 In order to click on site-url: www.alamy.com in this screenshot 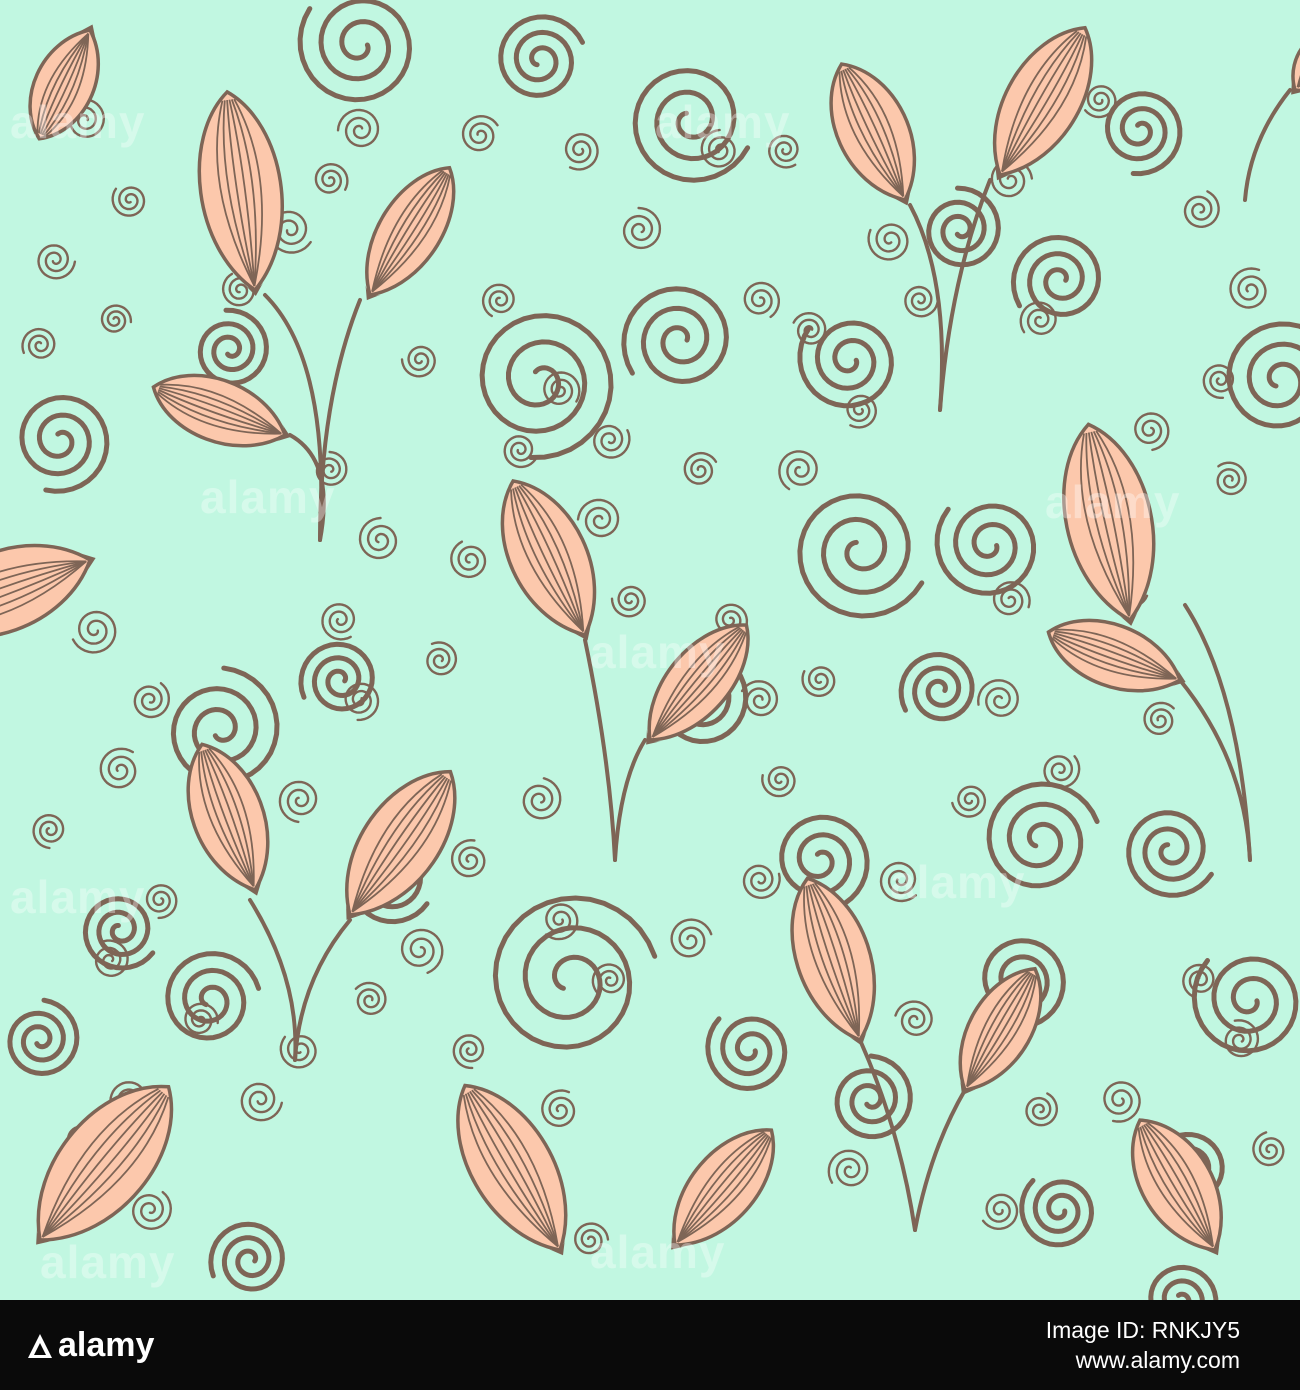, I will do `click(1157, 1360)`.